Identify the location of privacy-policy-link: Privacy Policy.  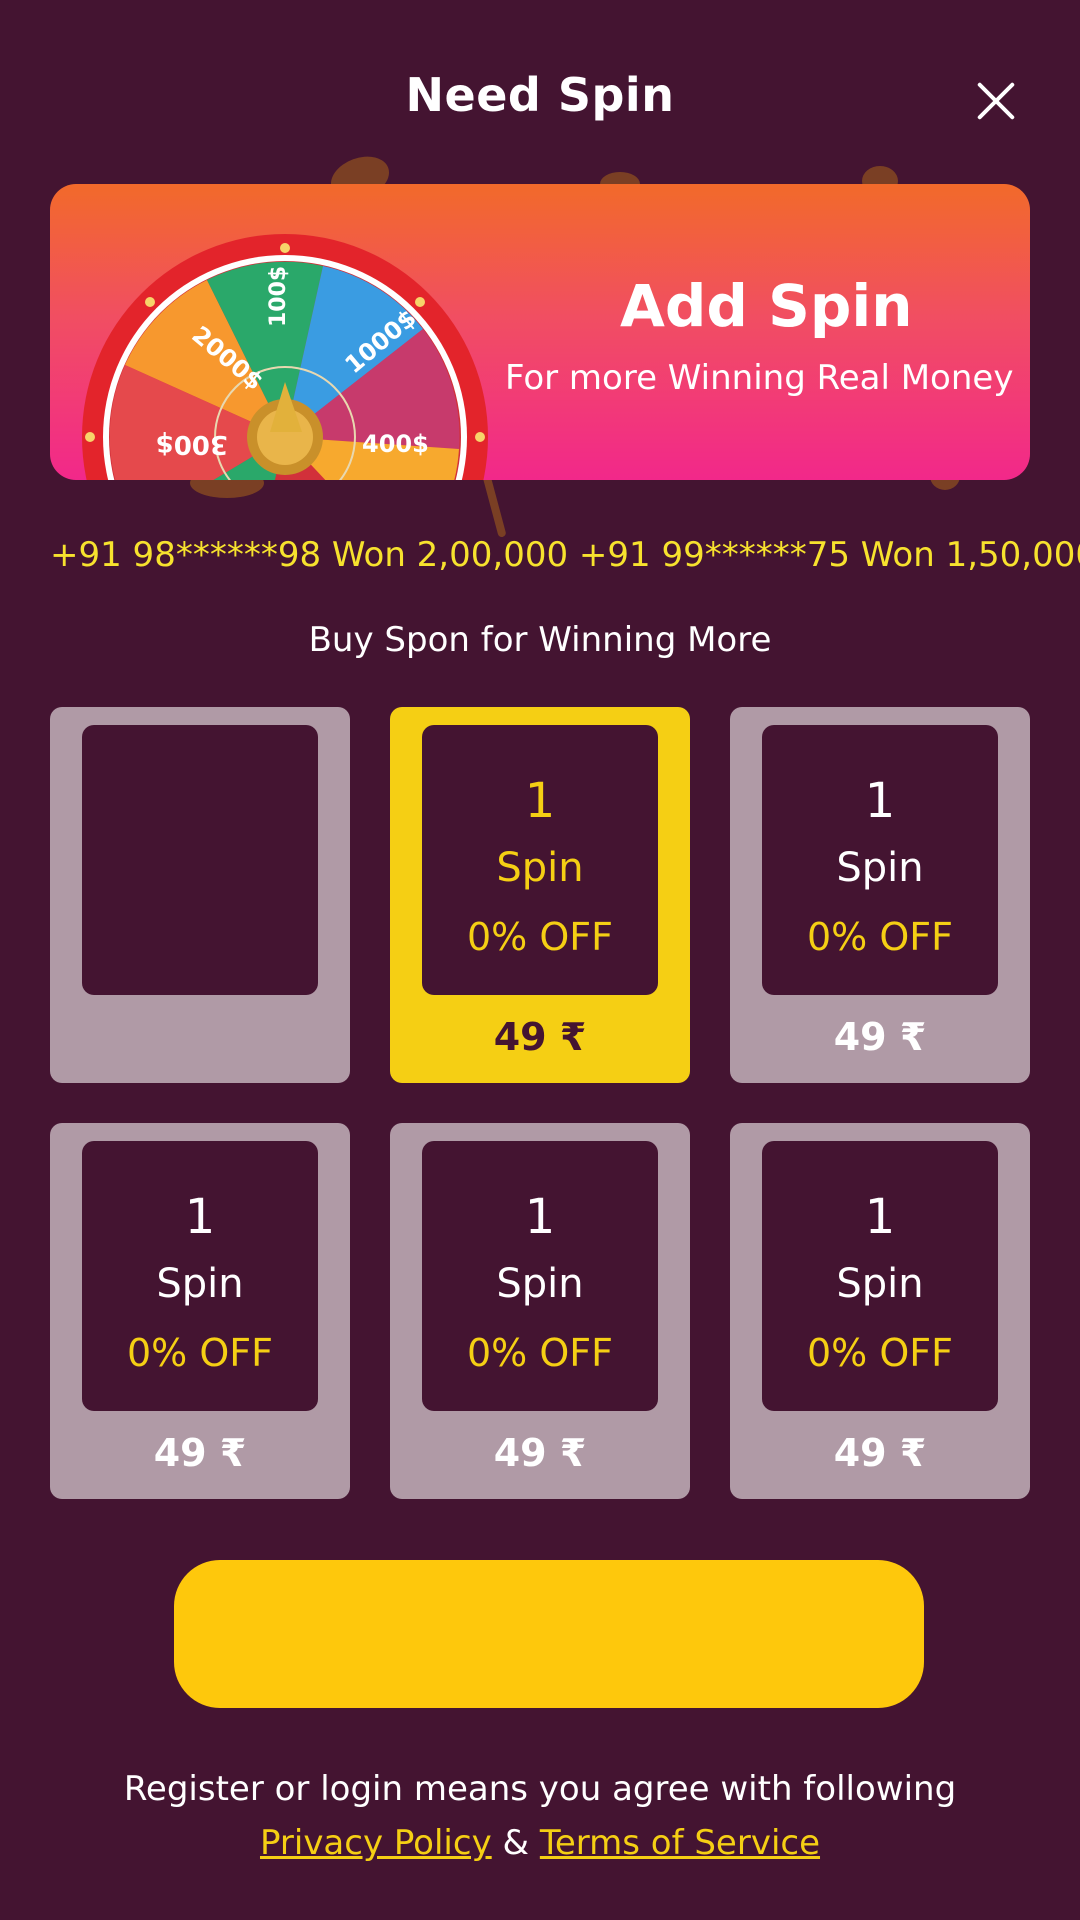
(376, 1843).